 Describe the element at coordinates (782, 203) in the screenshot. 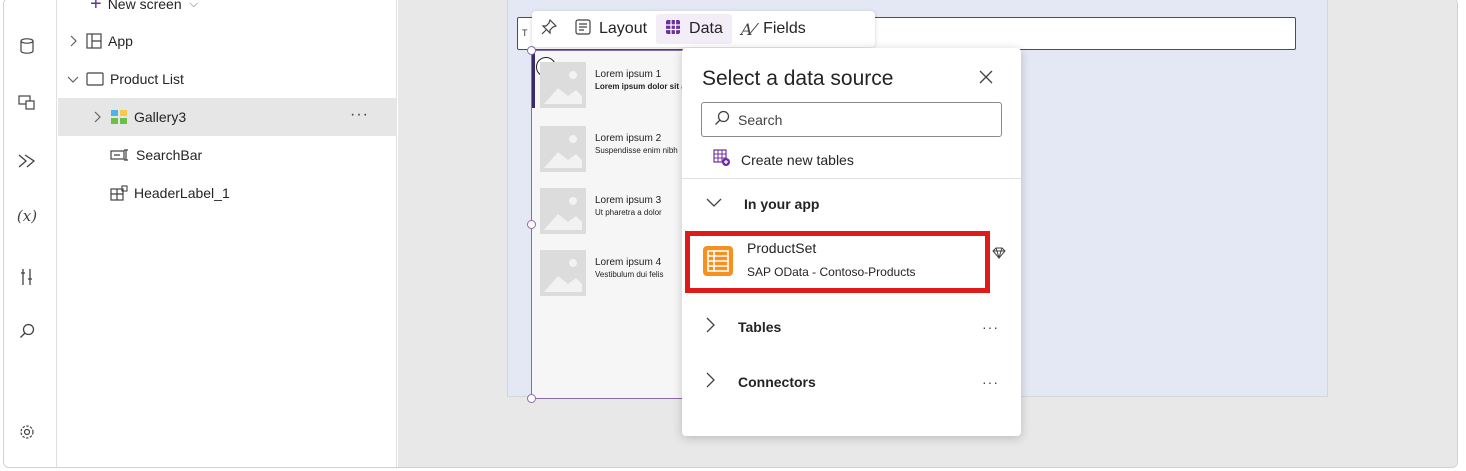

I see `section-label: In your app` at that location.